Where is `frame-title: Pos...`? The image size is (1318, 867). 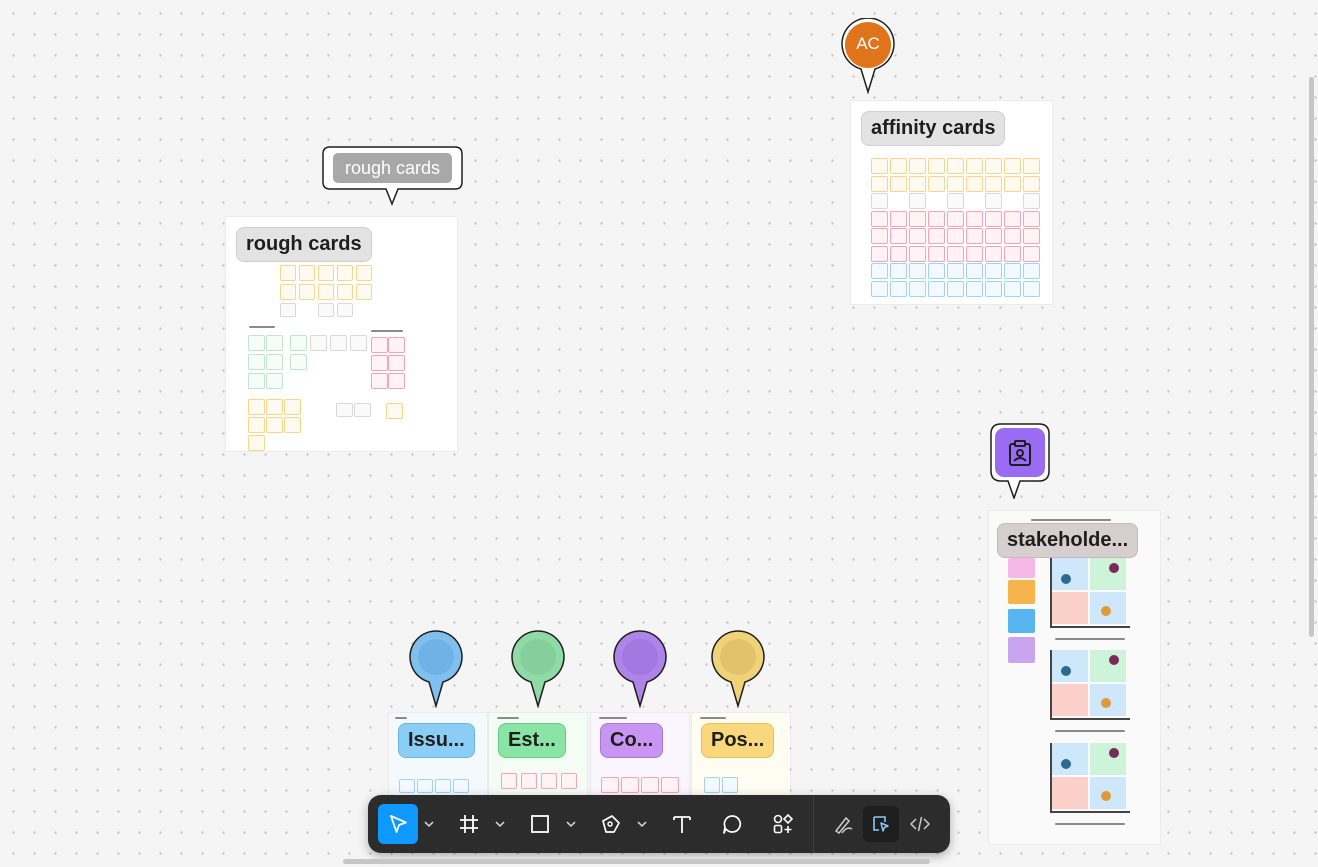 frame-title: Pos... is located at coordinates (738, 740).